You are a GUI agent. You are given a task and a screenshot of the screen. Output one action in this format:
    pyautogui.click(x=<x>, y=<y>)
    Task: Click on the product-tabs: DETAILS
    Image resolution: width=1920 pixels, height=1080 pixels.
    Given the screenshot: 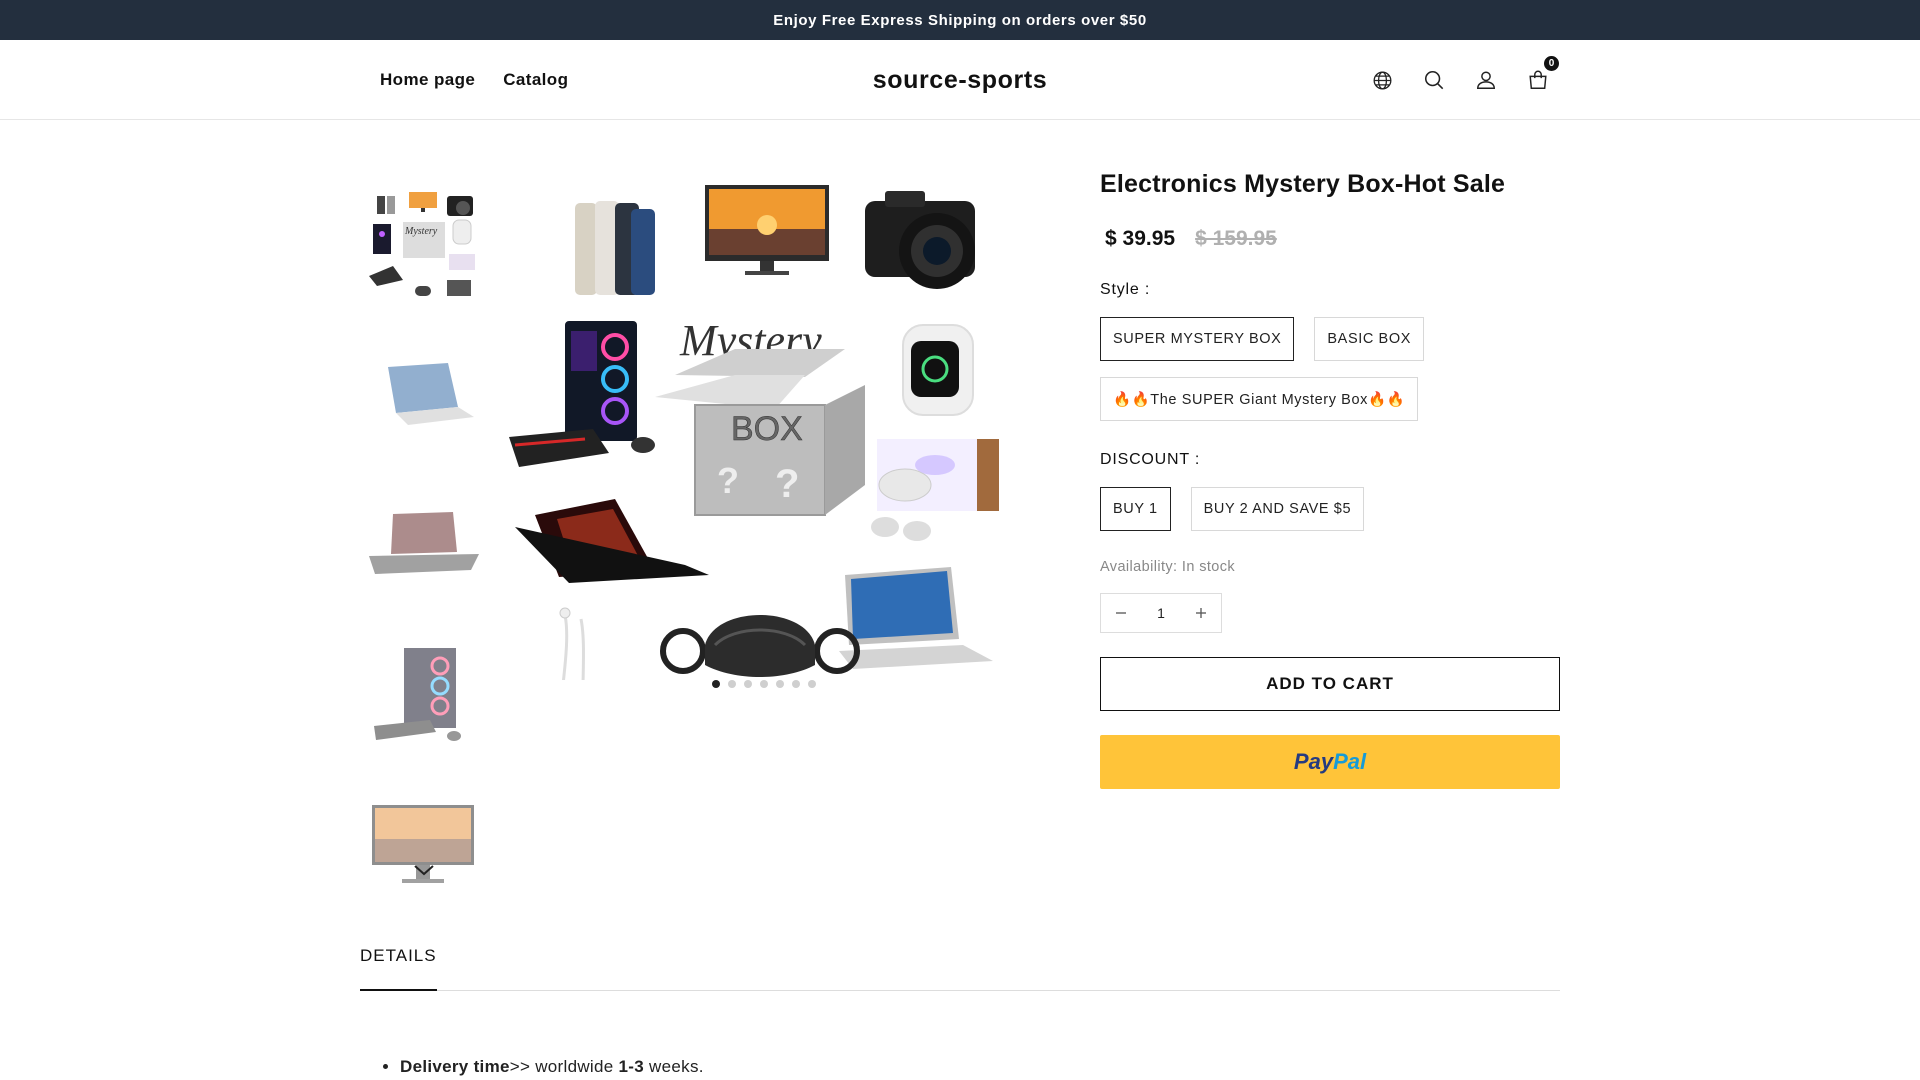 What is the action you would take?
    pyautogui.click(x=960, y=968)
    